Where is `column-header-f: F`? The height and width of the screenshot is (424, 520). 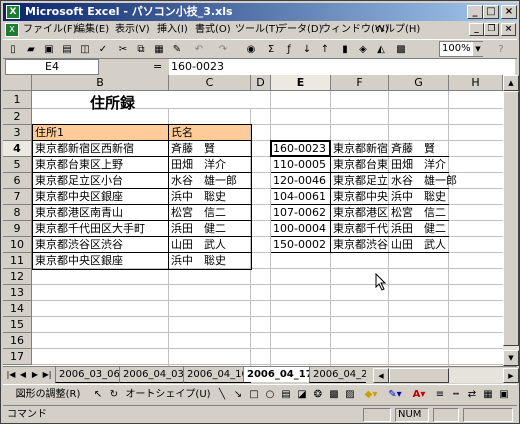
column-header-f: F is located at coordinates (360, 83).